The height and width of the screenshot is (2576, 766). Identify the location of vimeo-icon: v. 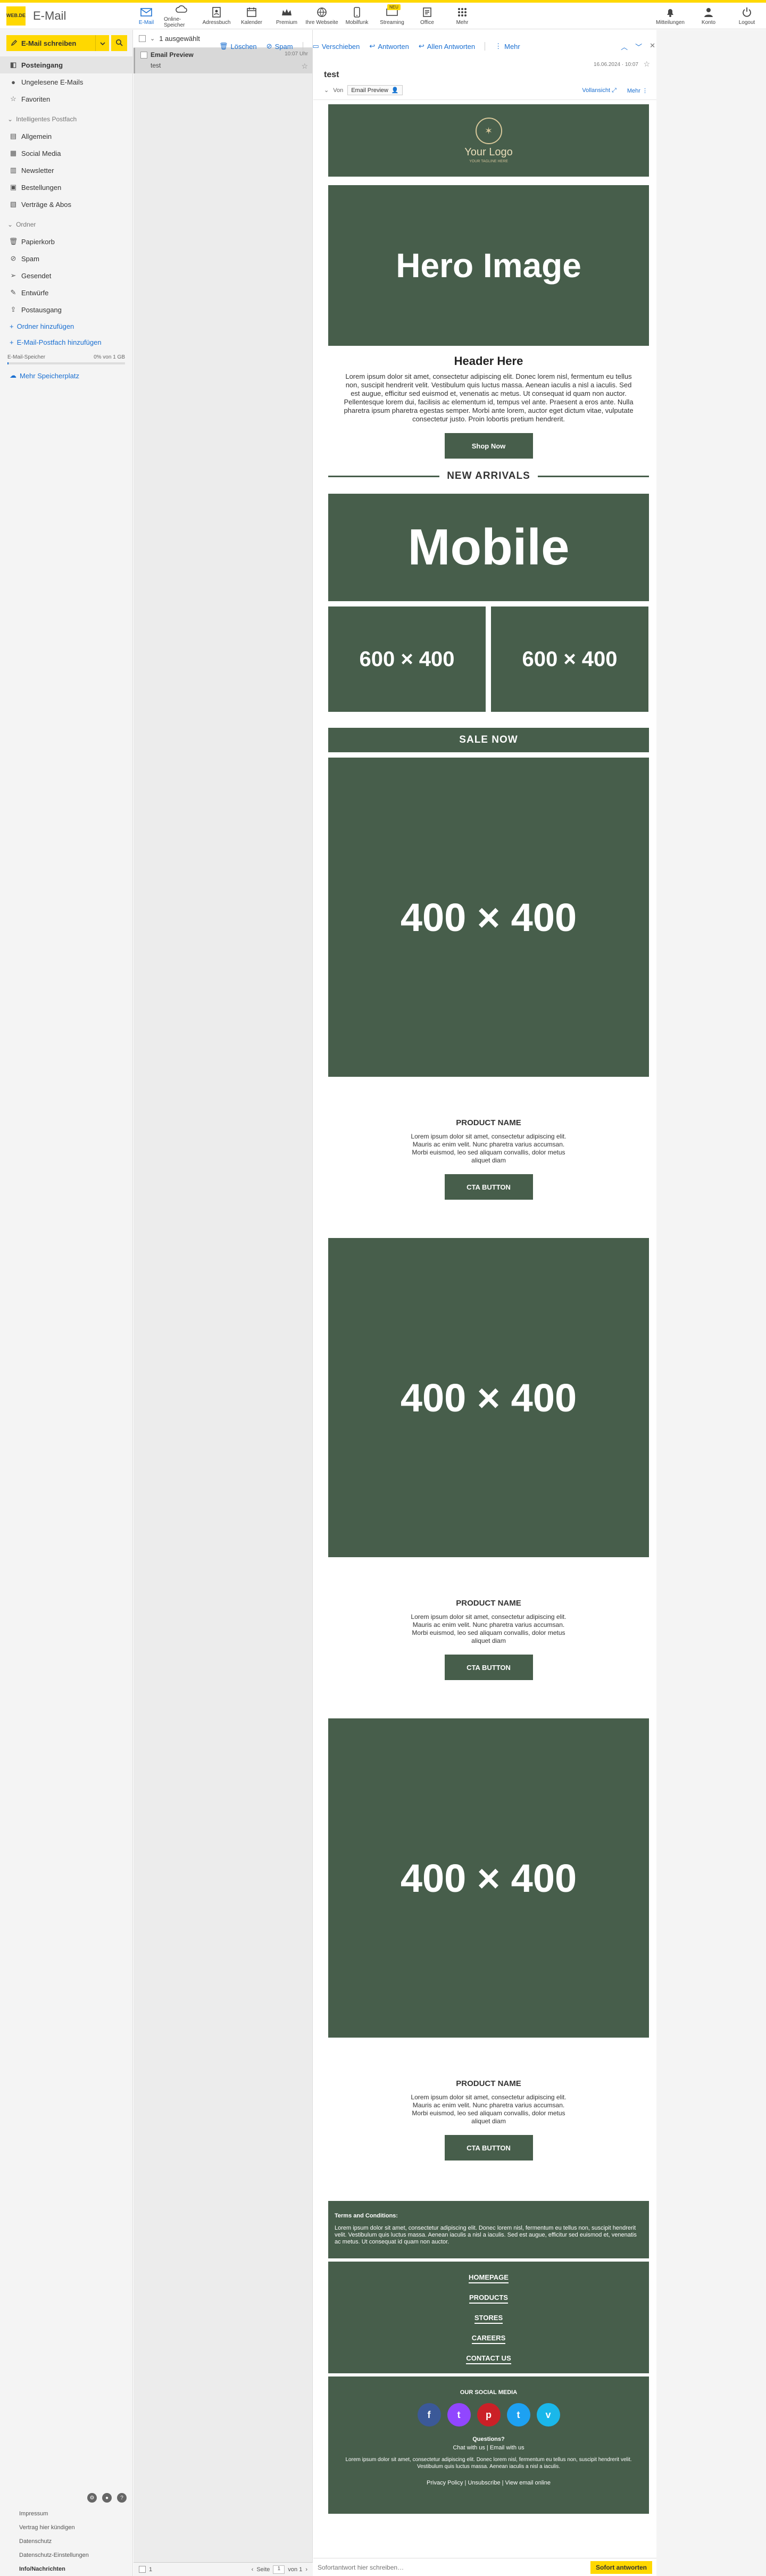
(548, 2415).